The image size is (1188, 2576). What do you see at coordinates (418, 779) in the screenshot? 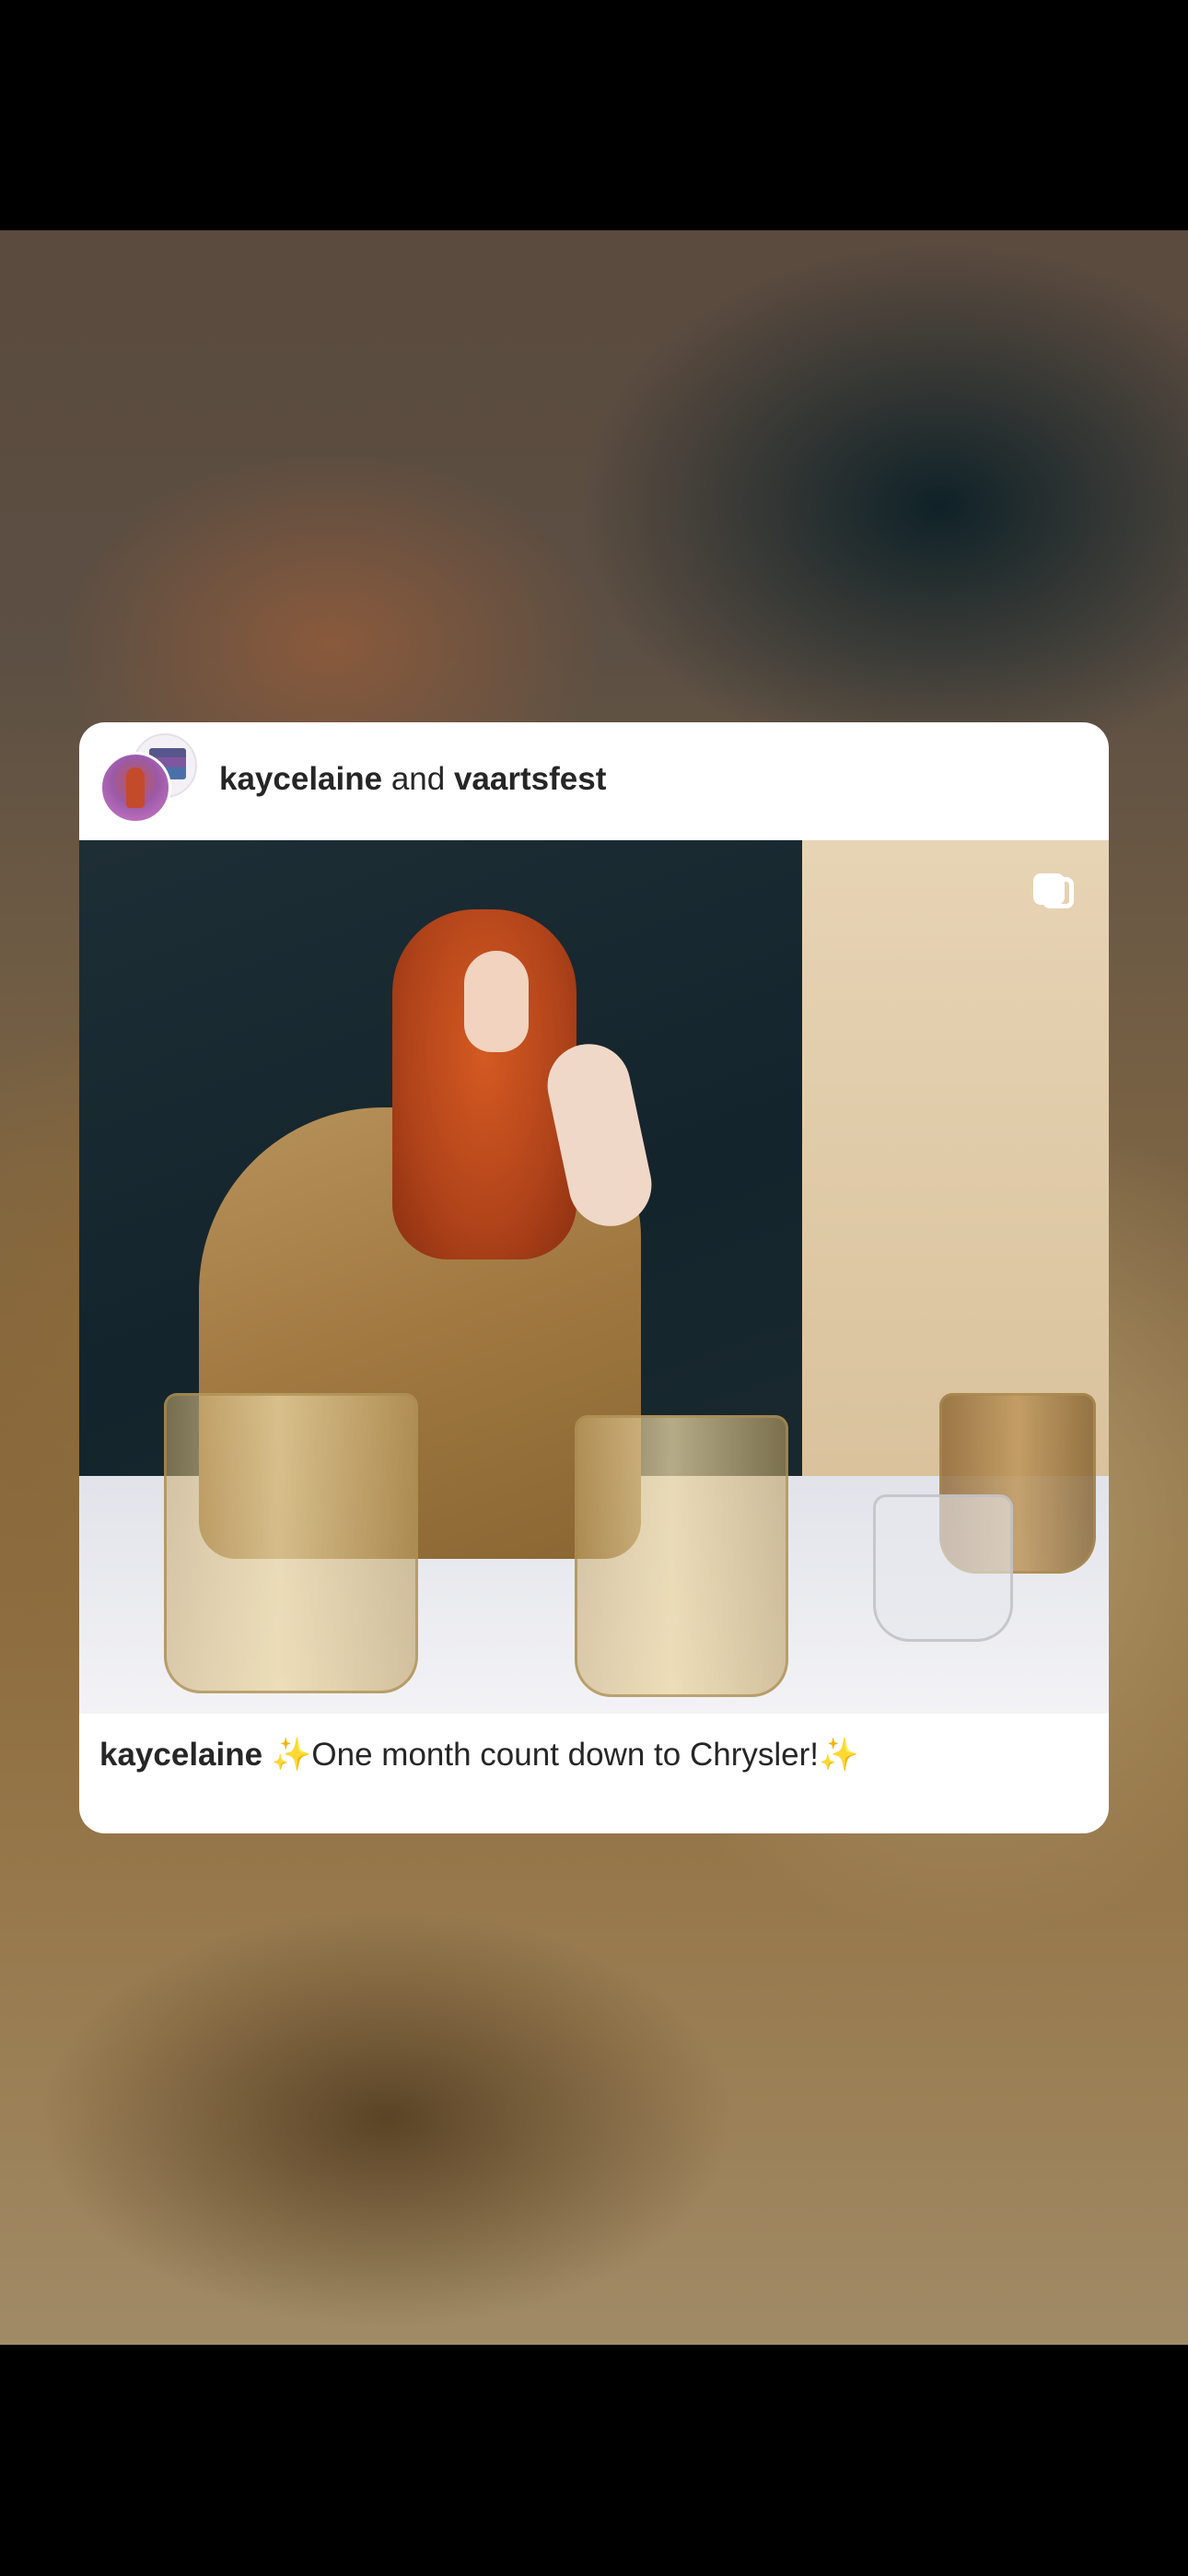
I see `author-joiner: and` at bounding box center [418, 779].